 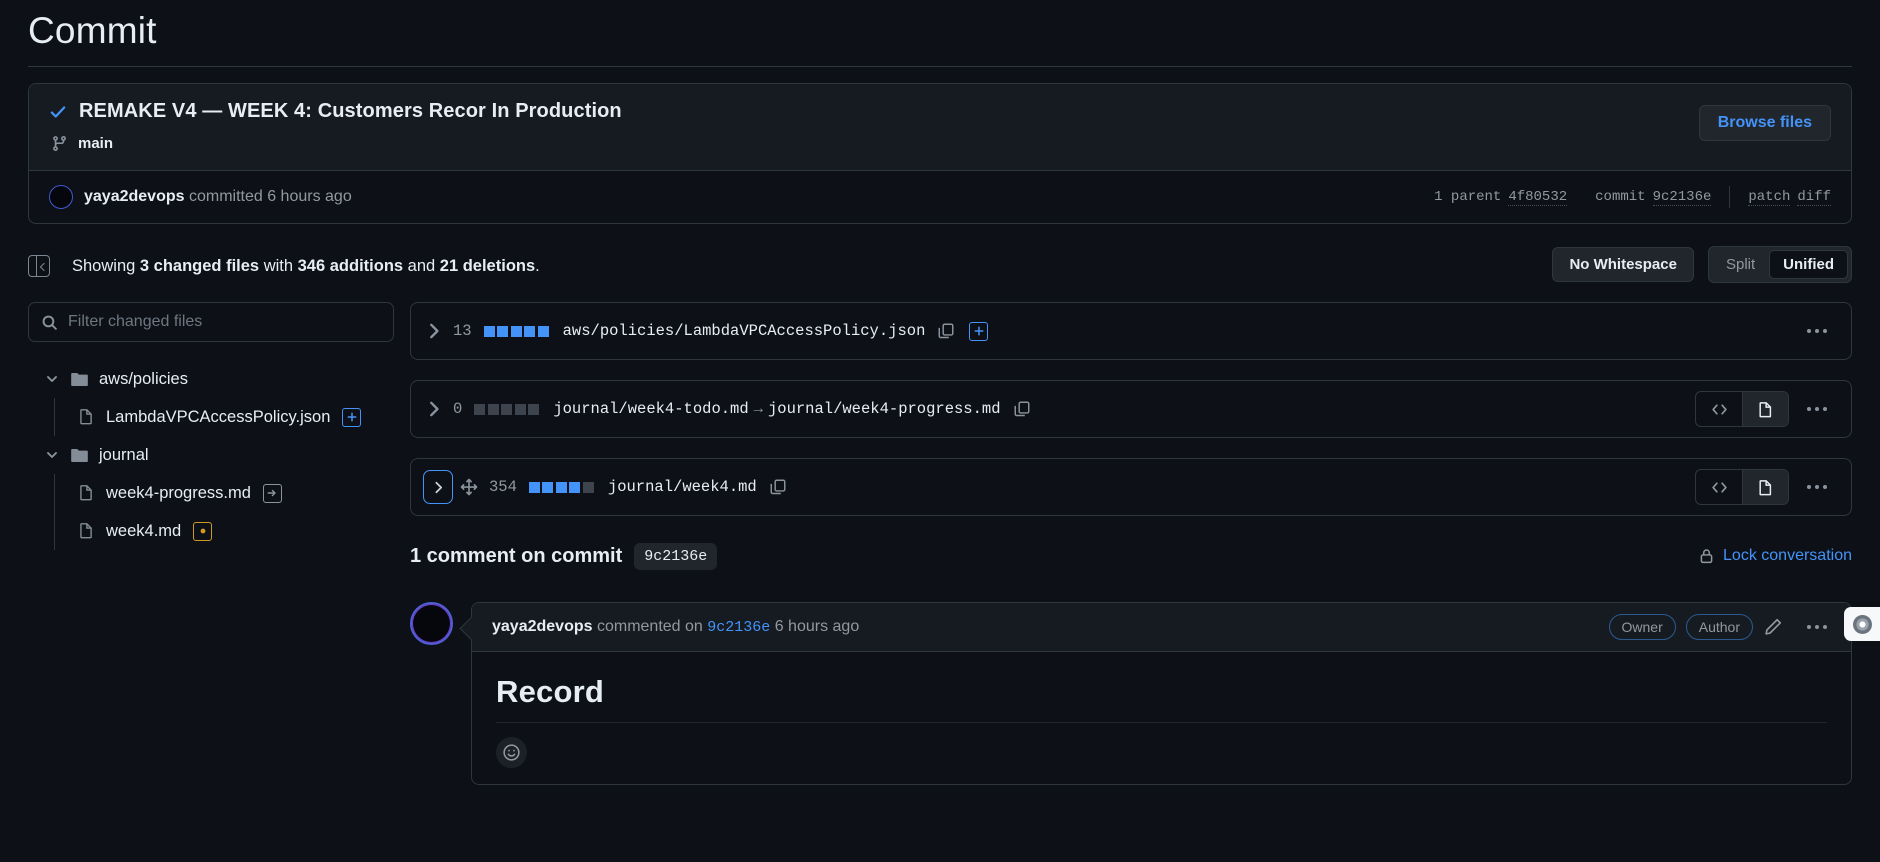 I want to click on diff-change-count: 0, so click(x=458, y=409).